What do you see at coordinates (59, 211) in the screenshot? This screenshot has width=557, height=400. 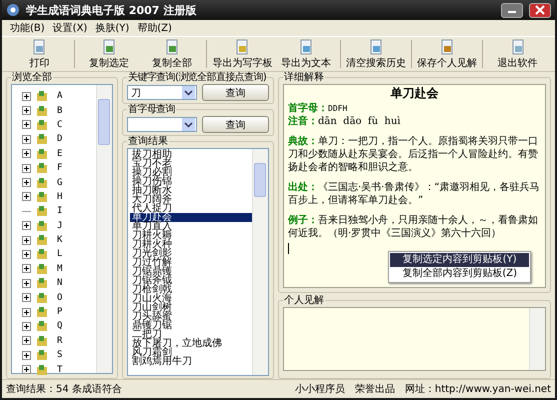 I see `tree-item: I` at bounding box center [59, 211].